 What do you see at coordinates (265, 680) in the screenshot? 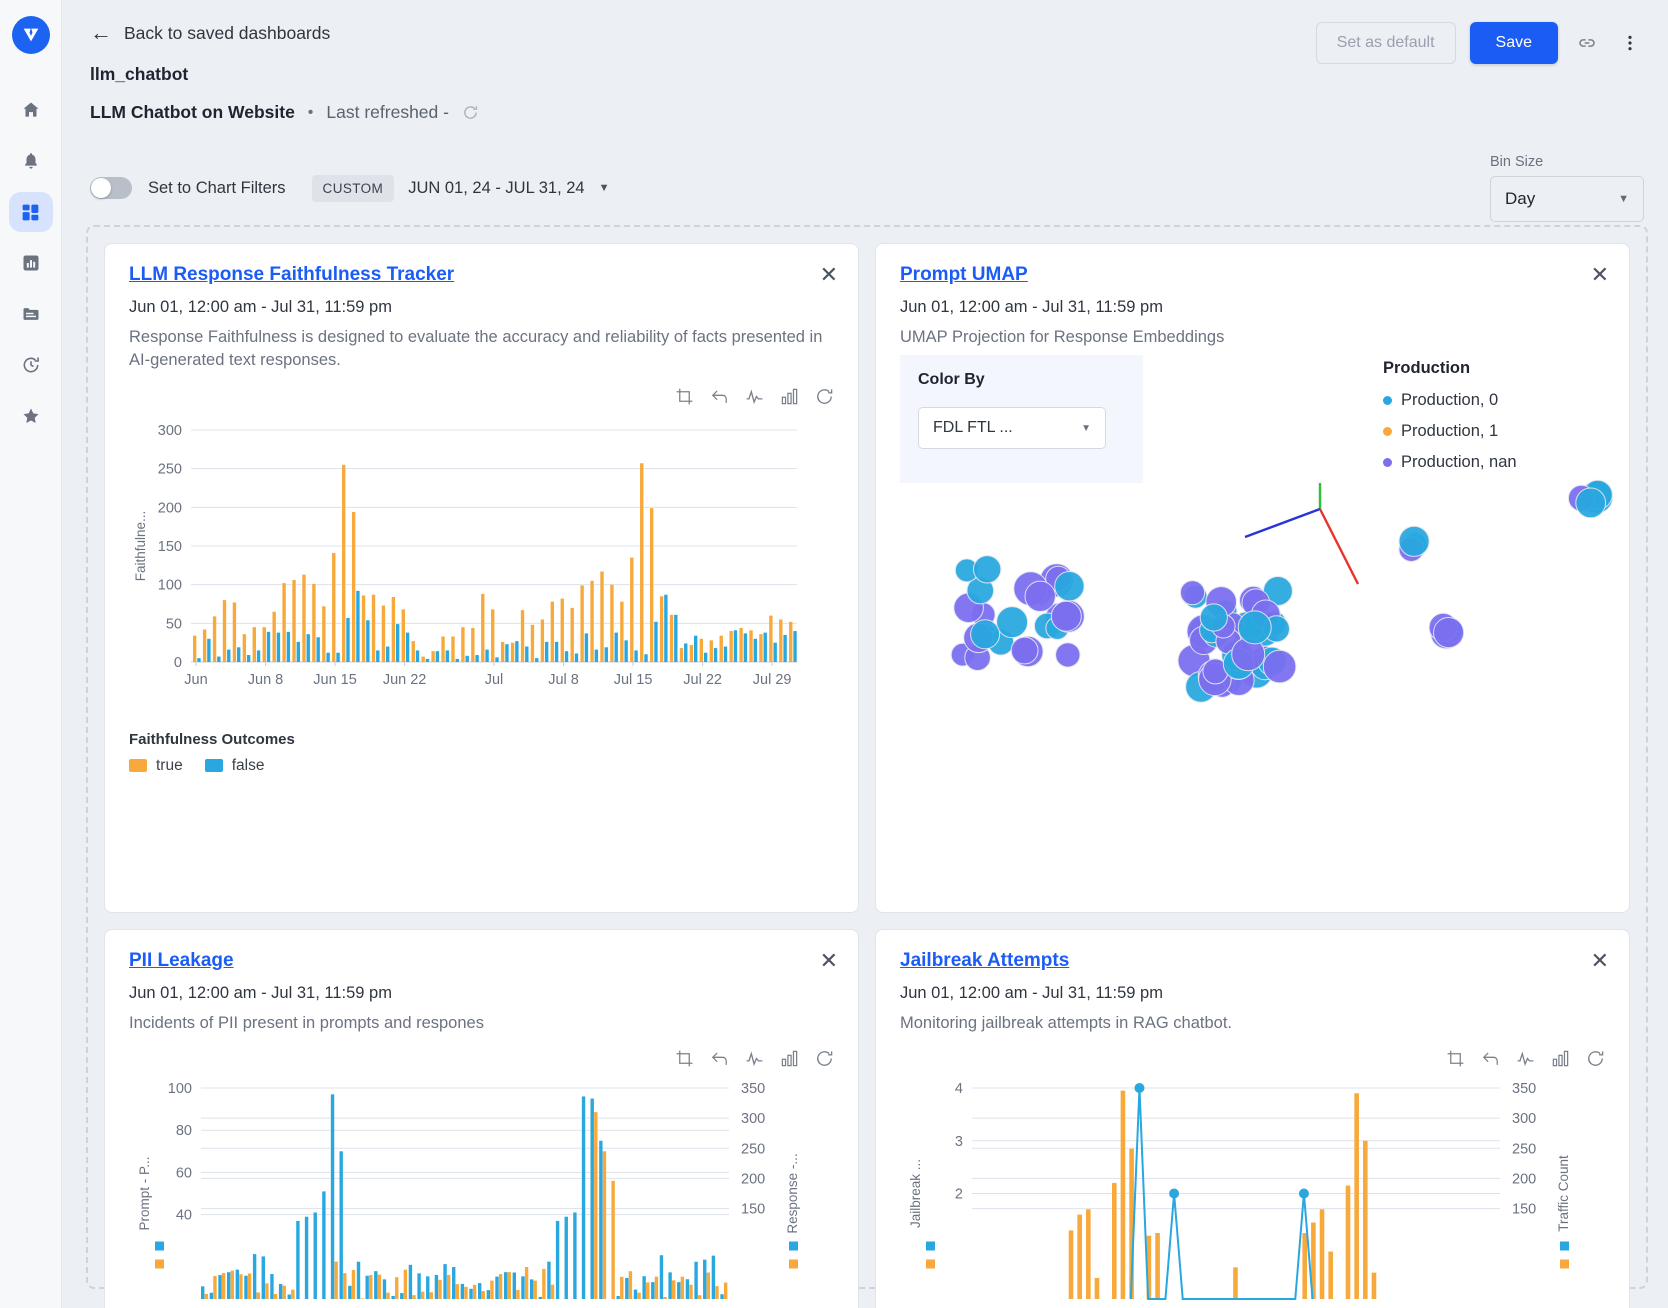
I see `svg-text: Jun 8` at bounding box center [265, 680].